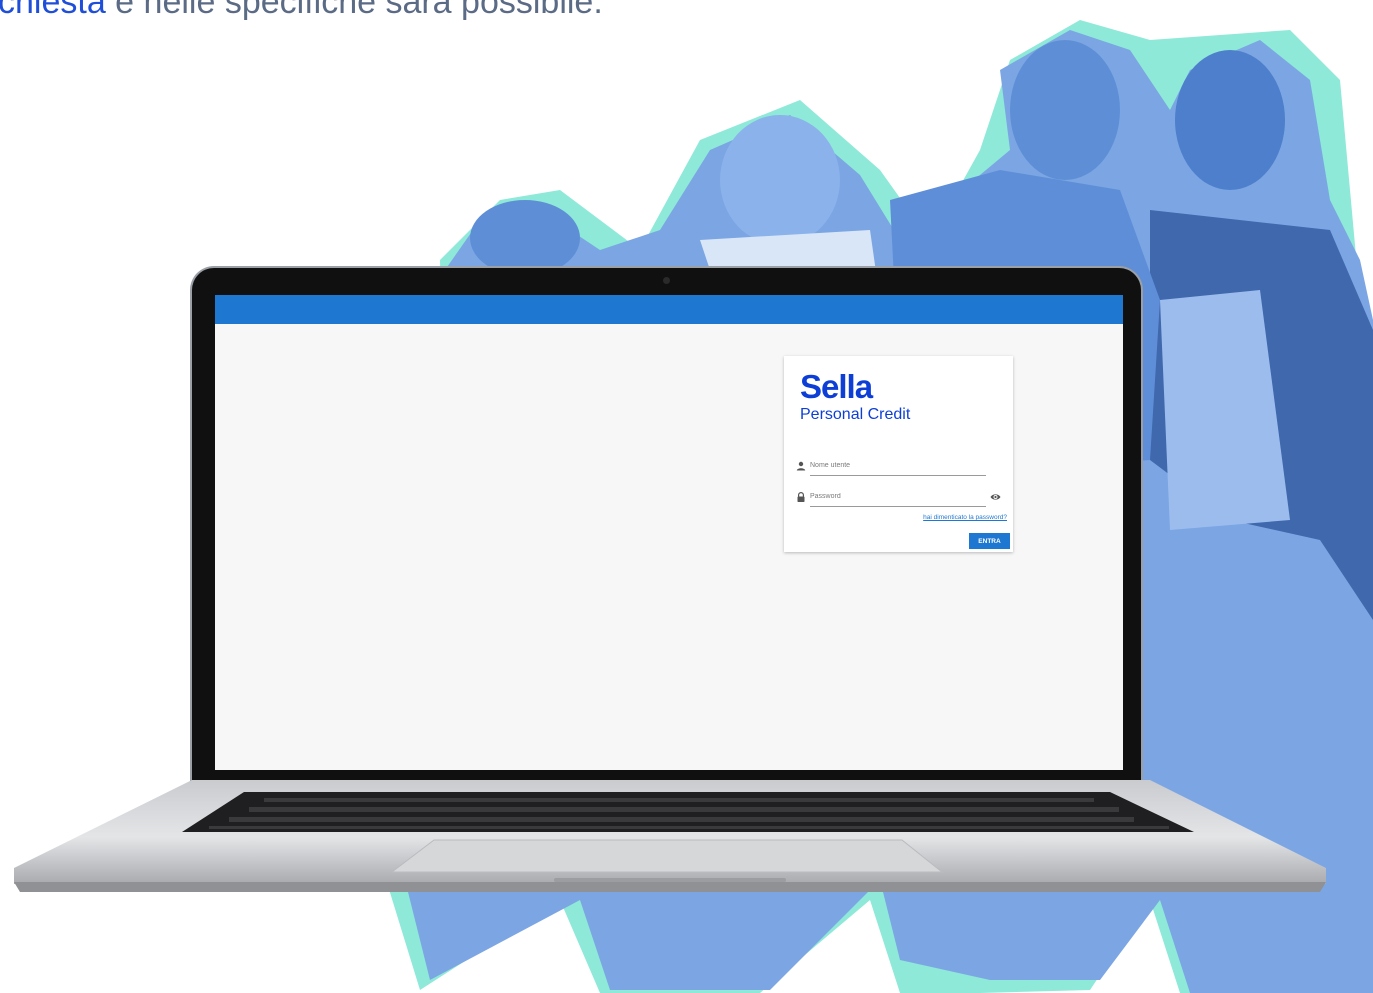  What do you see at coordinates (801, 497) in the screenshot?
I see `lock-icon` at bounding box center [801, 497].